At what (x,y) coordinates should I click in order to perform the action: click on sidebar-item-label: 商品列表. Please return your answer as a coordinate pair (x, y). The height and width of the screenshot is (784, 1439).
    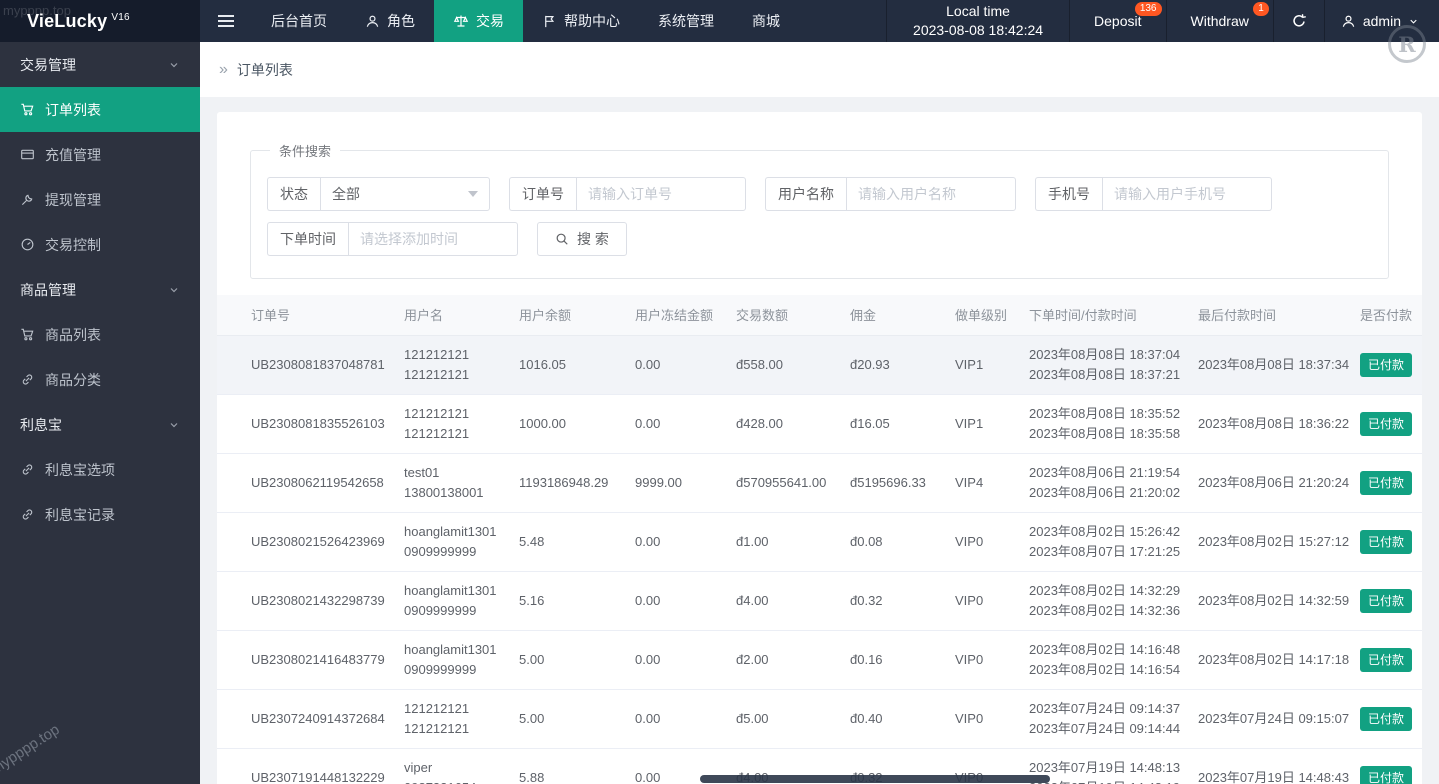
    Looking at the image, I should click on (73, 334).